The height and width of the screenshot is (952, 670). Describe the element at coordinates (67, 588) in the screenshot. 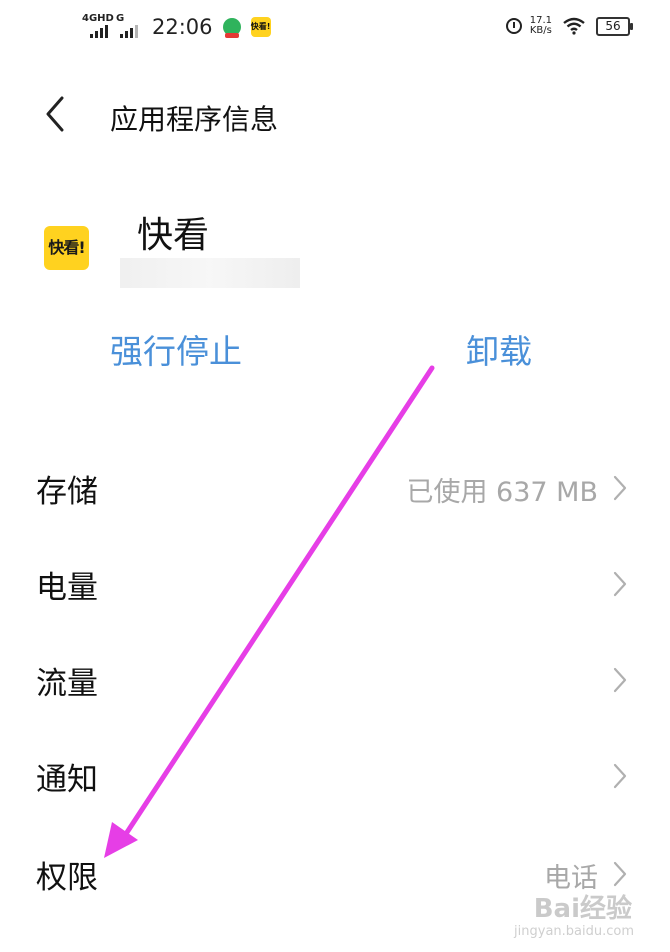

I see `settings-item-label: 电量` at that location.